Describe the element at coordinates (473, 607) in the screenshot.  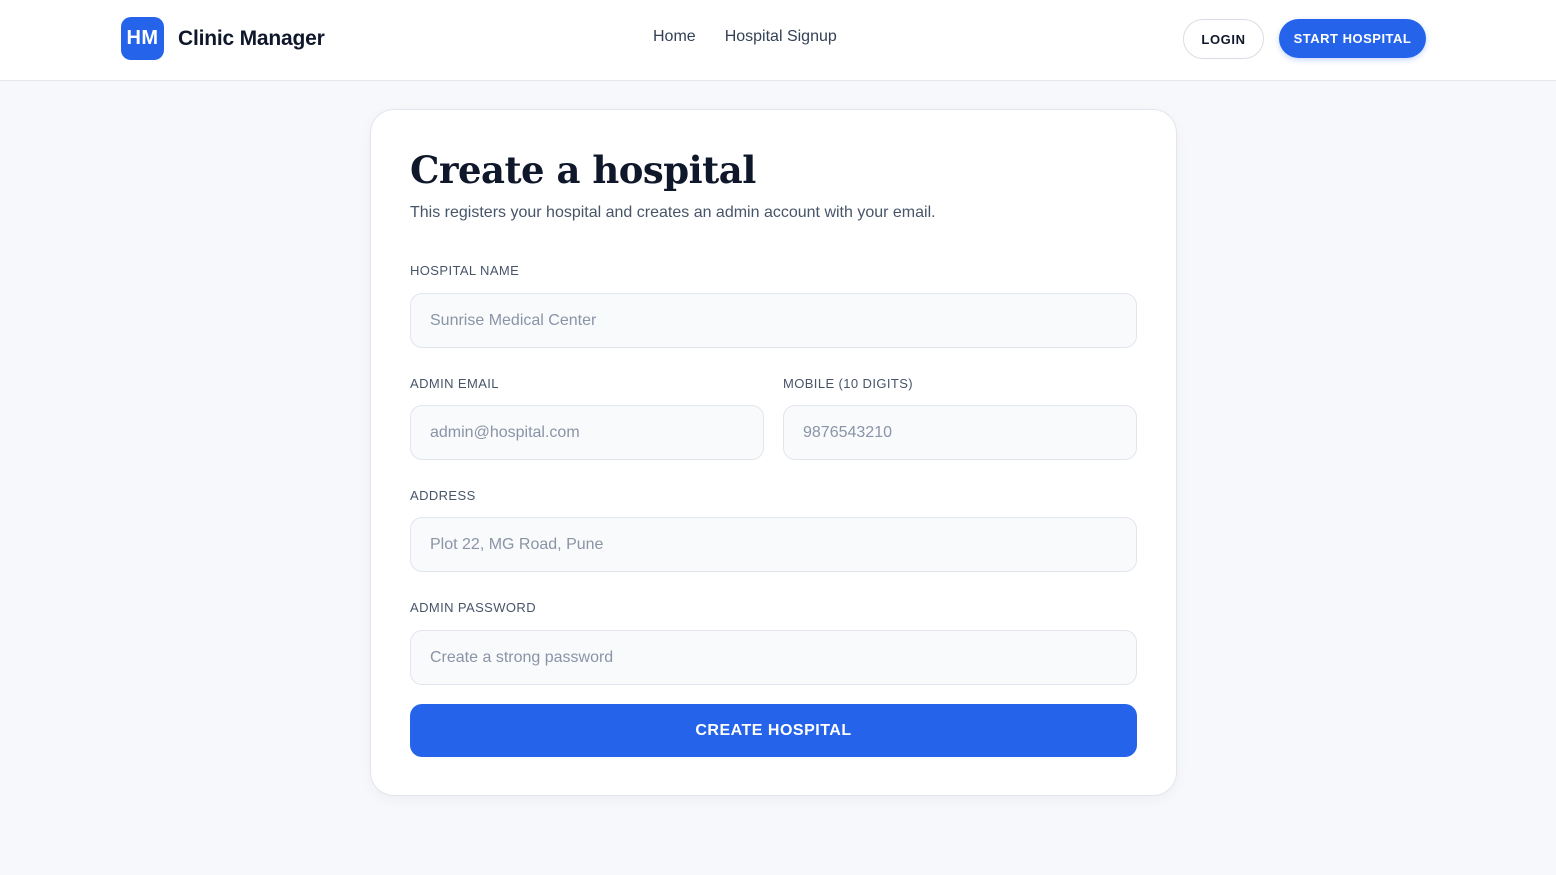
I see `admin-password-label: ADMIN PASSWORD` at that location.